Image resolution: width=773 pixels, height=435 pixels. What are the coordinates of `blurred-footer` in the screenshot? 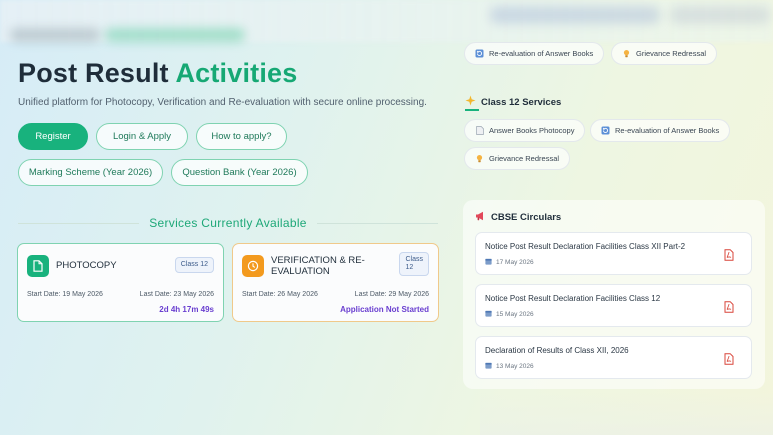 It's located at (626, 413).